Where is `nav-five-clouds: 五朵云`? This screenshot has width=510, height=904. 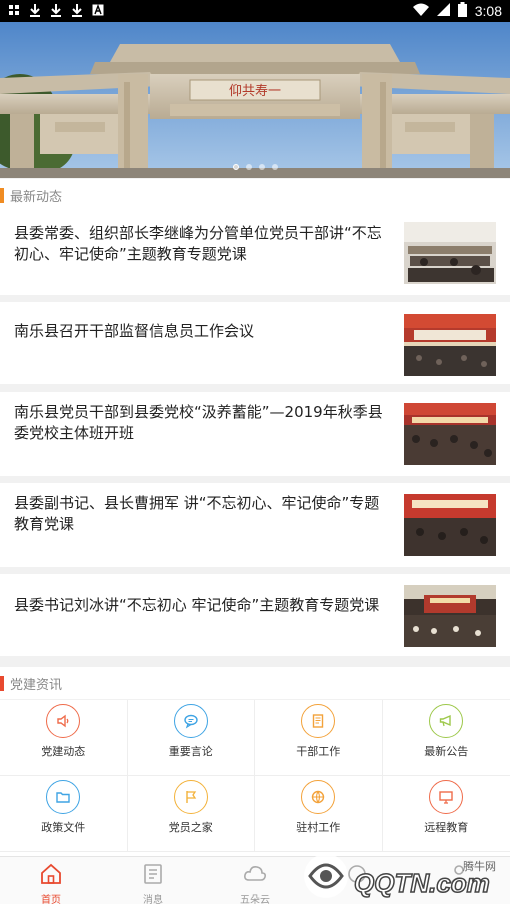
nav-five-clouds: 五朵云 is located at coordinates (255, 880).